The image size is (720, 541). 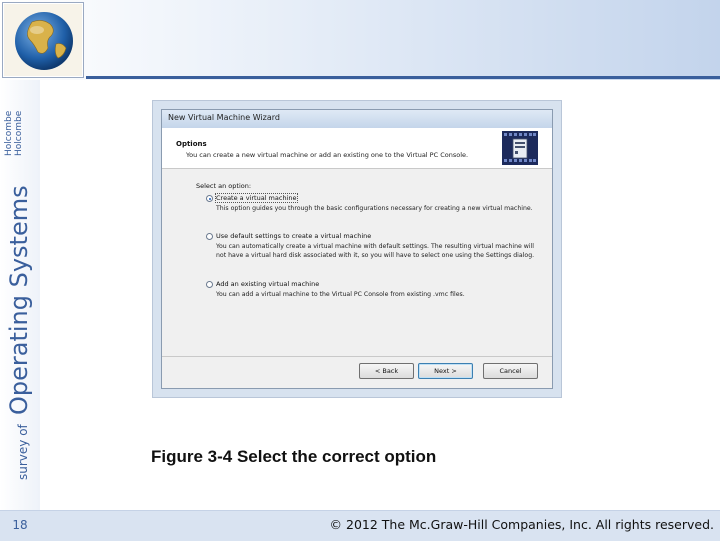 I want to click on virtual-pc-icon, so click(x=520, y=148).